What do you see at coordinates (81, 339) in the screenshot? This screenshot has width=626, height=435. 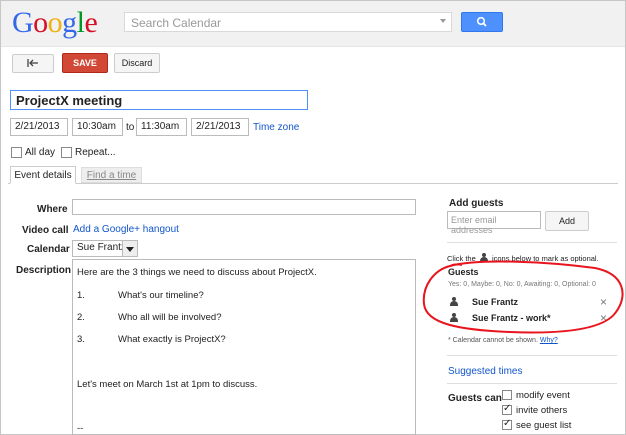 I see `description-line: 3.` at bounding box center [81, 339].